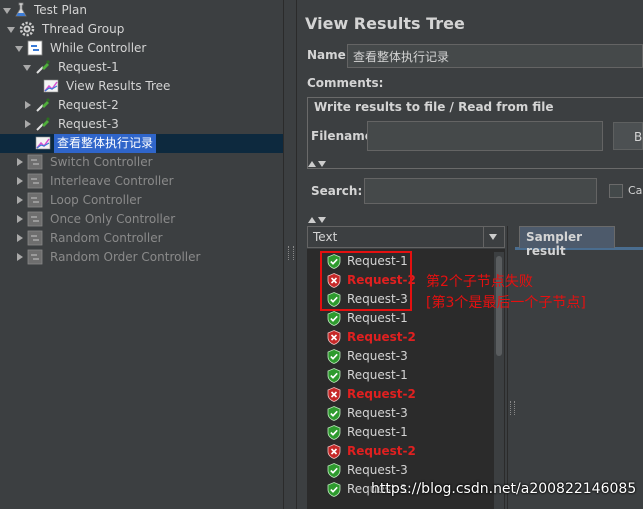  I want to click on tree-item-label: Once Only Controller, so click(113, 219).